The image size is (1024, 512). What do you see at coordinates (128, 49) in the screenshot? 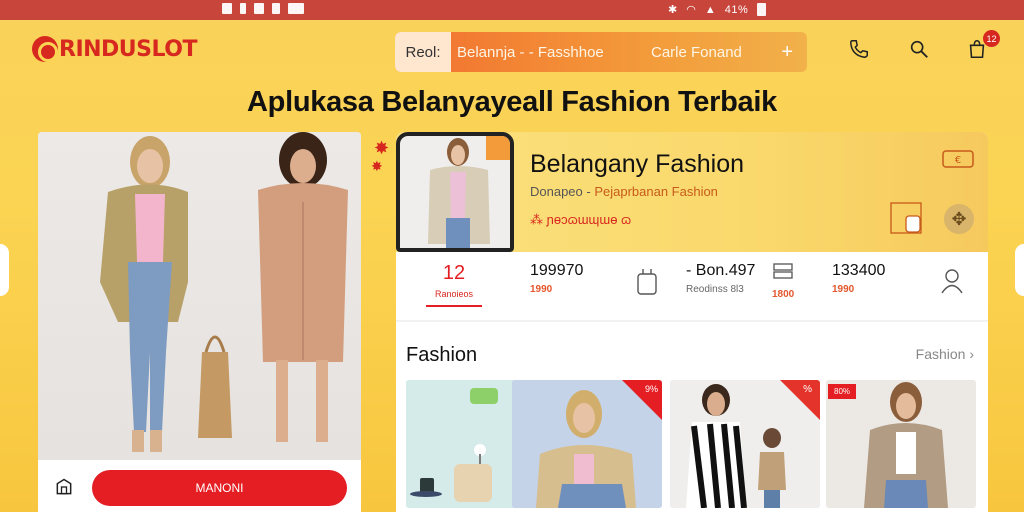
I see `logo-text: RINDUSLOT` at bounding box center [128, 49].